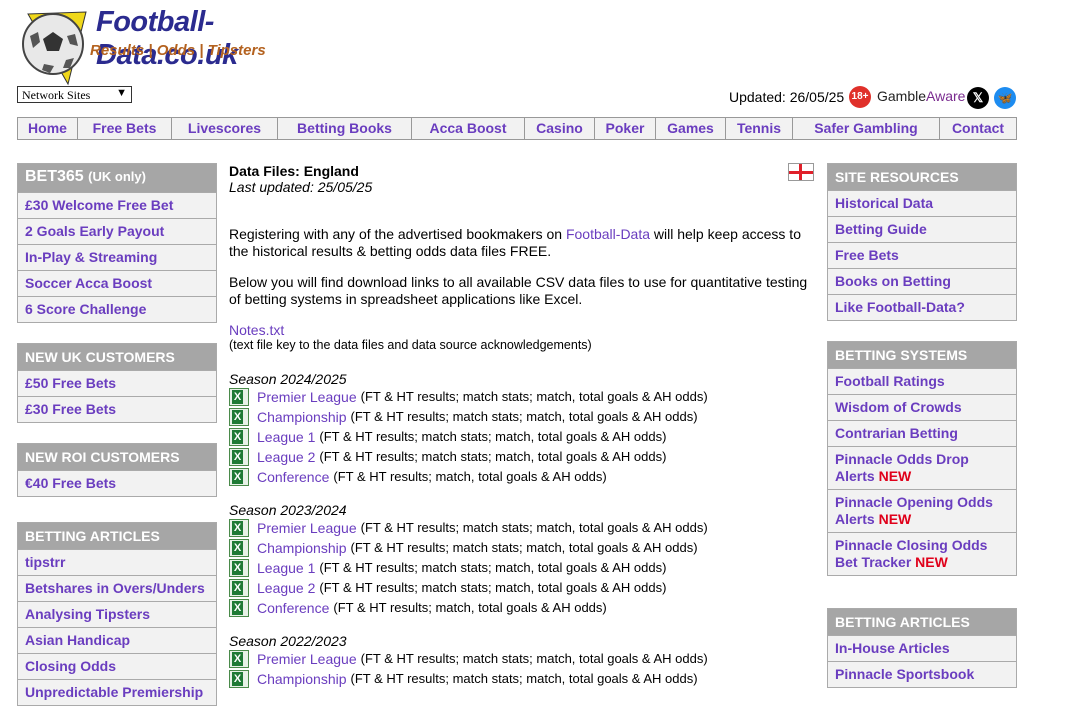 Image resolution: width=1074 pixels, height=726 pixels. Describe the element at coordinates (125, 128) in the screenshot. I see `nav-free-bets: Free Bets` at that location.